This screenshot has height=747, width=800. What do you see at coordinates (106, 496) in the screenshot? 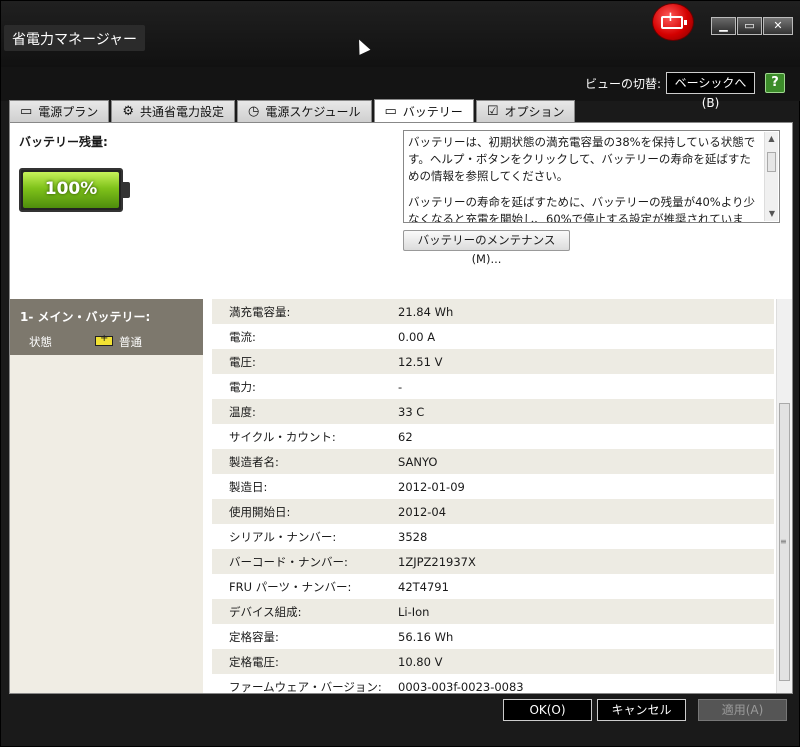
I see `battery-list-pane: 1- メイン・バッテリー: 状態 普通` at bounding box center [106, 496].